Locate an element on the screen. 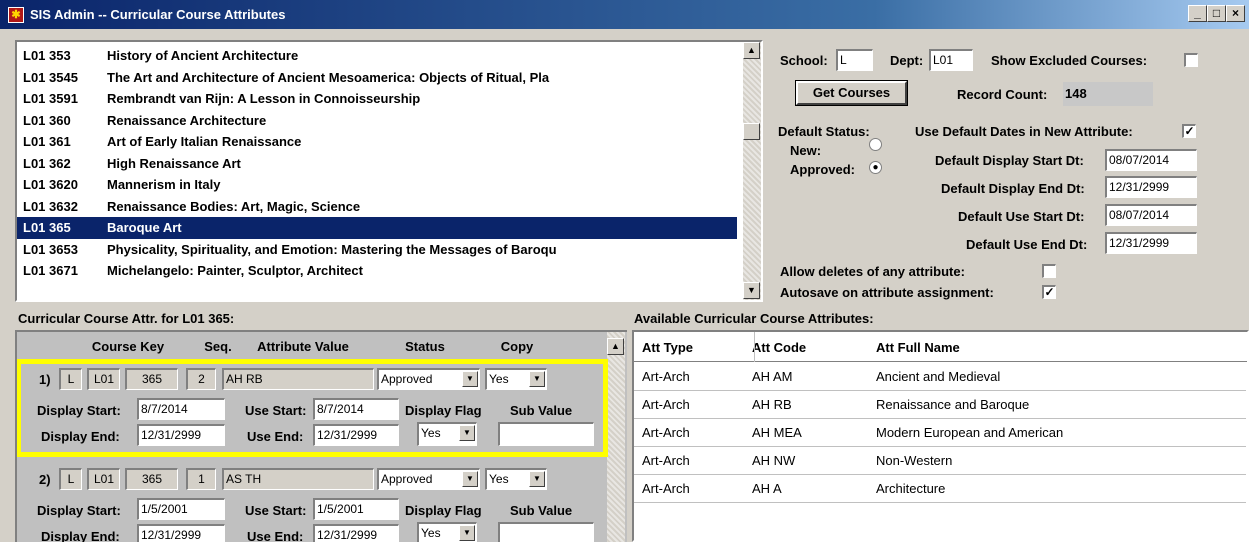  status-approved-radio: ● is located at coordinates (875, 167).